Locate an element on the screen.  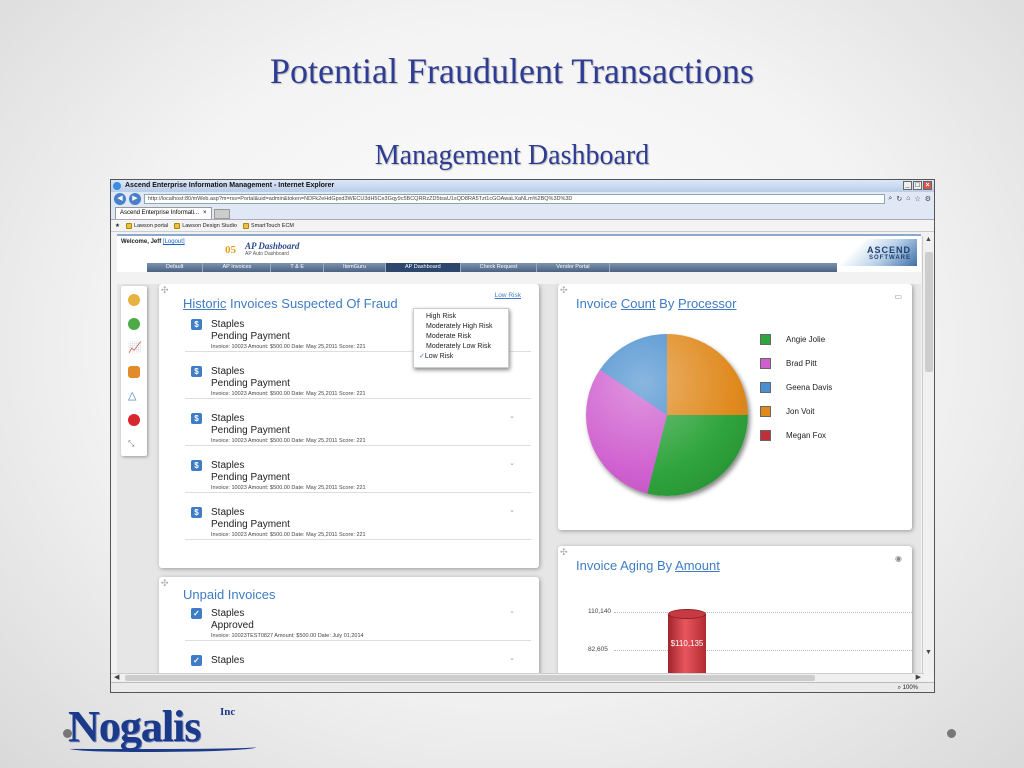
favorite-lawson-portal: Lawson portal is located at coordinates (146, 225).